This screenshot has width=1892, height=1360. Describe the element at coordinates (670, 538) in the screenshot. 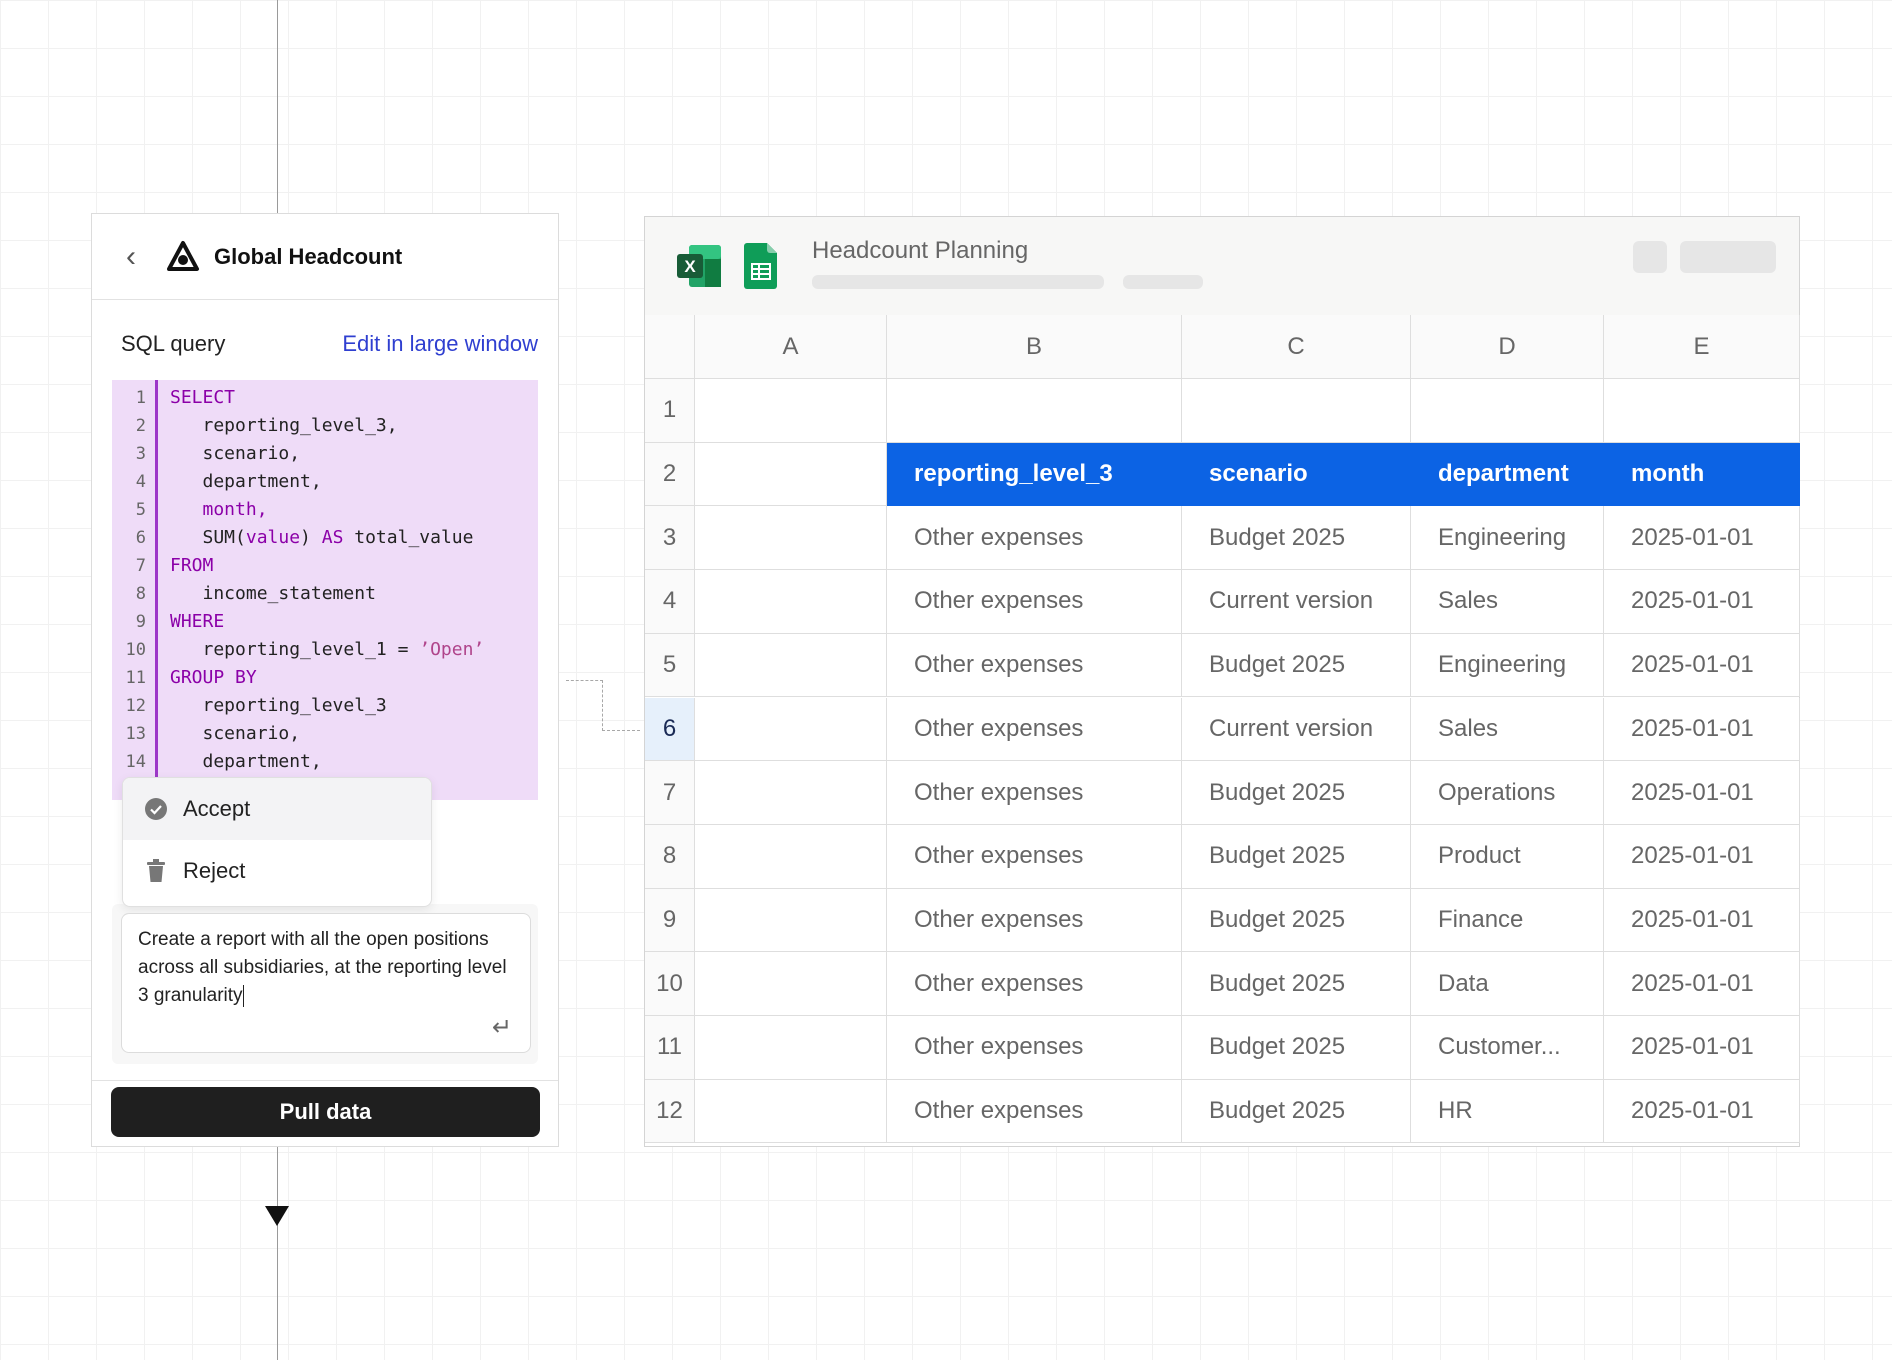

I see `row-number: 3` at that location.